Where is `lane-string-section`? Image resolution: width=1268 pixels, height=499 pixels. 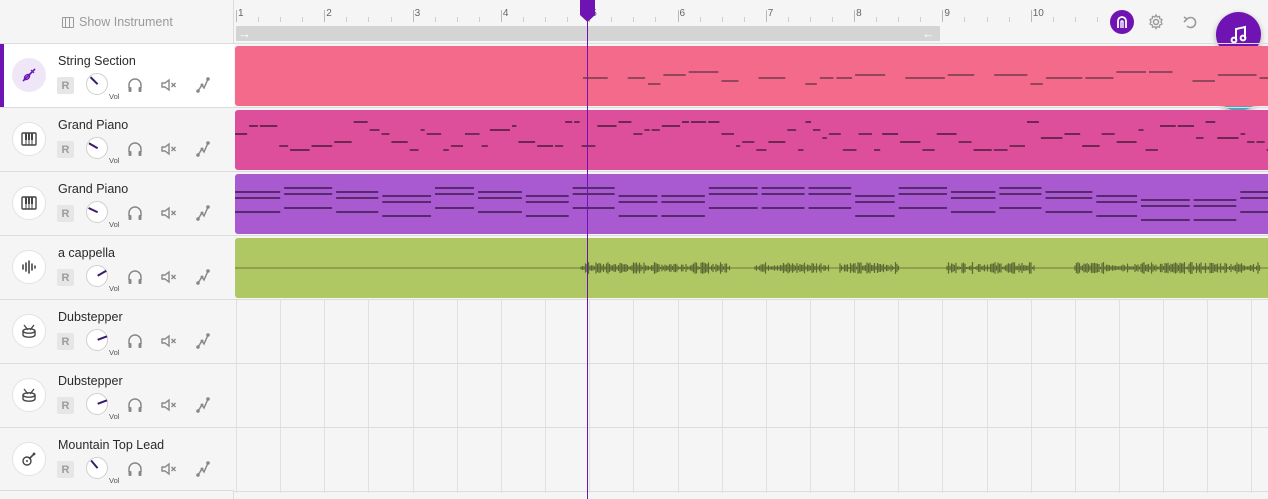
lane-string-section is located at coordinates (751, 75).